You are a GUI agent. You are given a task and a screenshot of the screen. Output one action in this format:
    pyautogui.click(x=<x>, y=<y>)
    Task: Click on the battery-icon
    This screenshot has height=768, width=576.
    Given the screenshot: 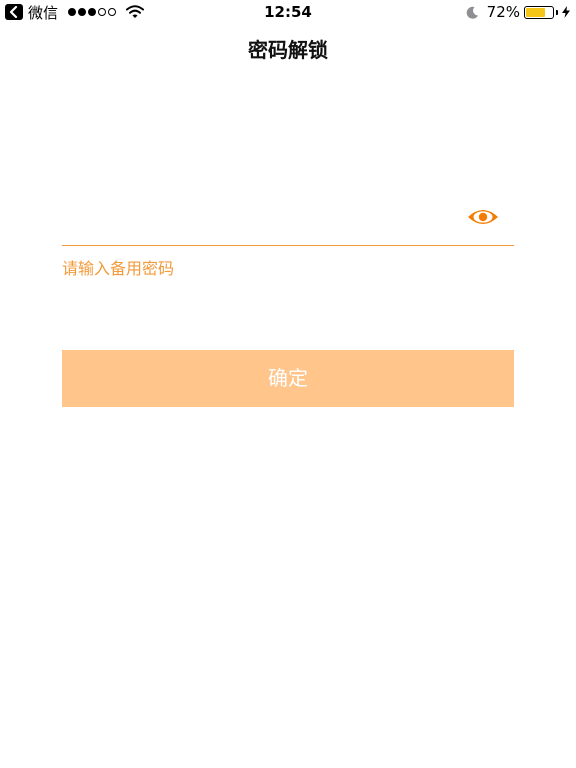 What is the action you would take?
    pyautogui.click(x=539, y=12)
    